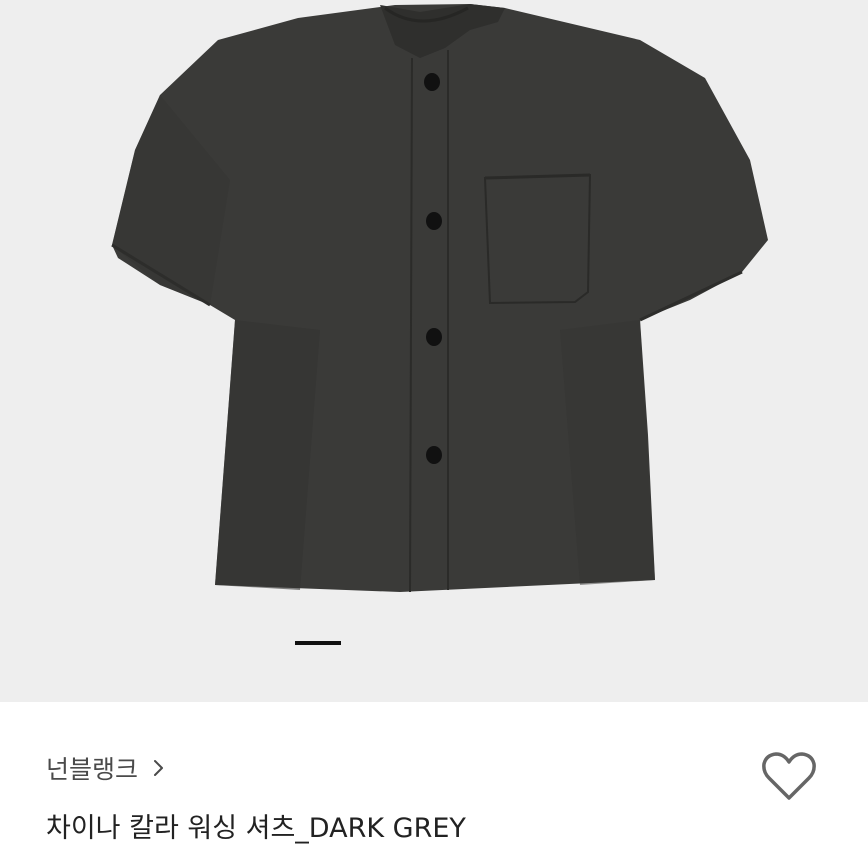  What do you see at coordinates (318, 643) in the screenshot?
I see `carousel-active-indicator` at bounding box center [318, 643].